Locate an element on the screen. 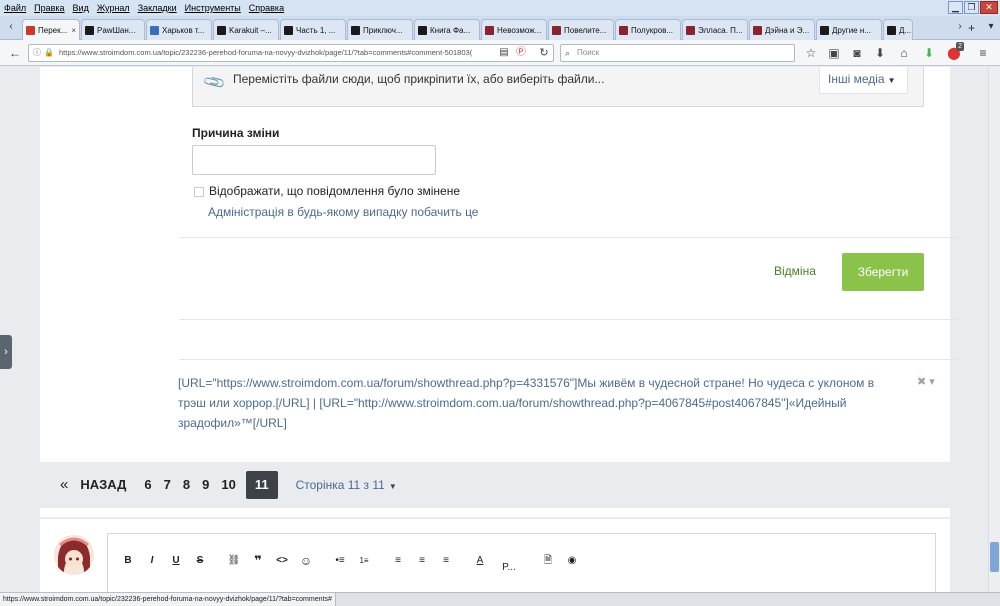 This screenshot has height=606, width=1000. pagination-page: 7 is located at coordinates (167, 485).